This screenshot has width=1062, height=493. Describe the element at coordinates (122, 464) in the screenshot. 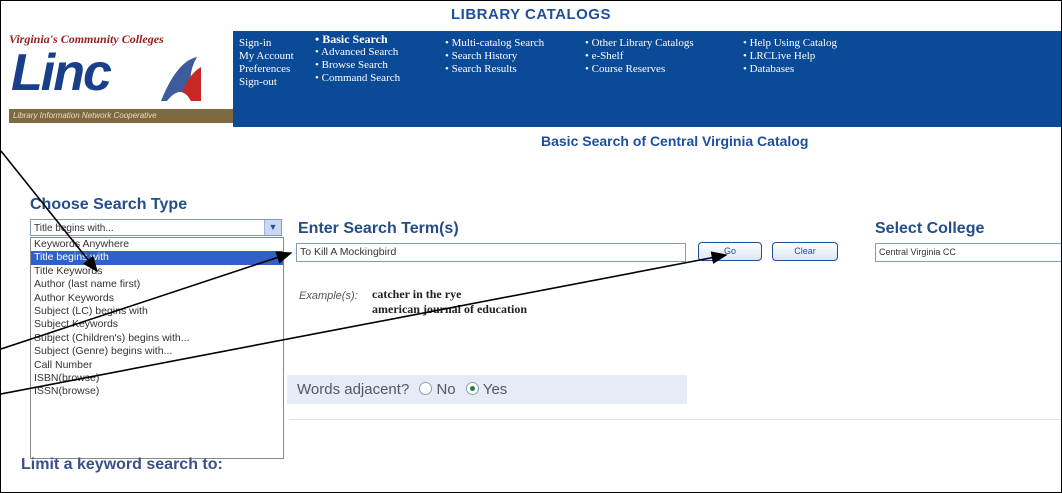

I see `limit-keyword-label: Limit a keyword search to:` at that location.